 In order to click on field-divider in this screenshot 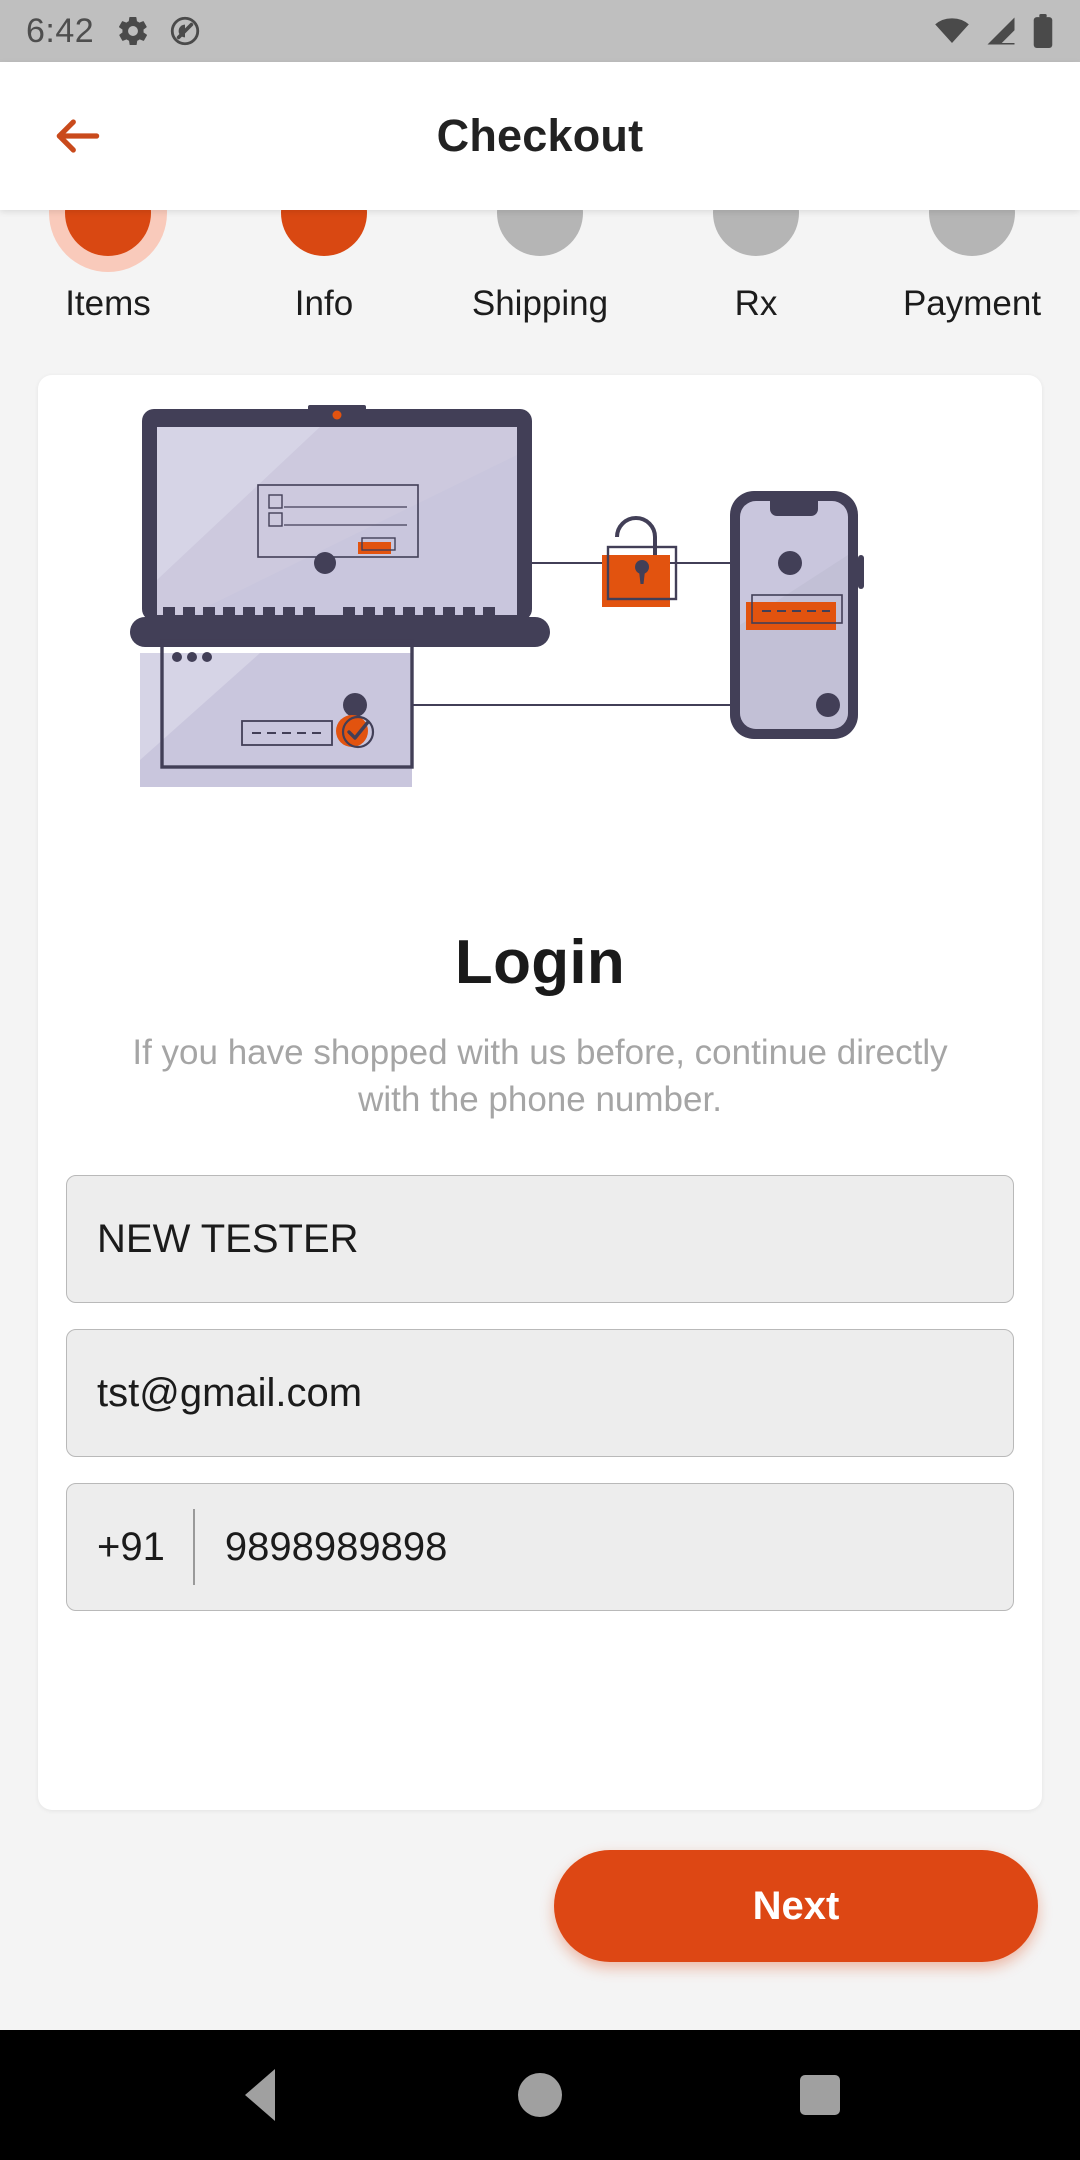, I will do `click(193, 1547)`.